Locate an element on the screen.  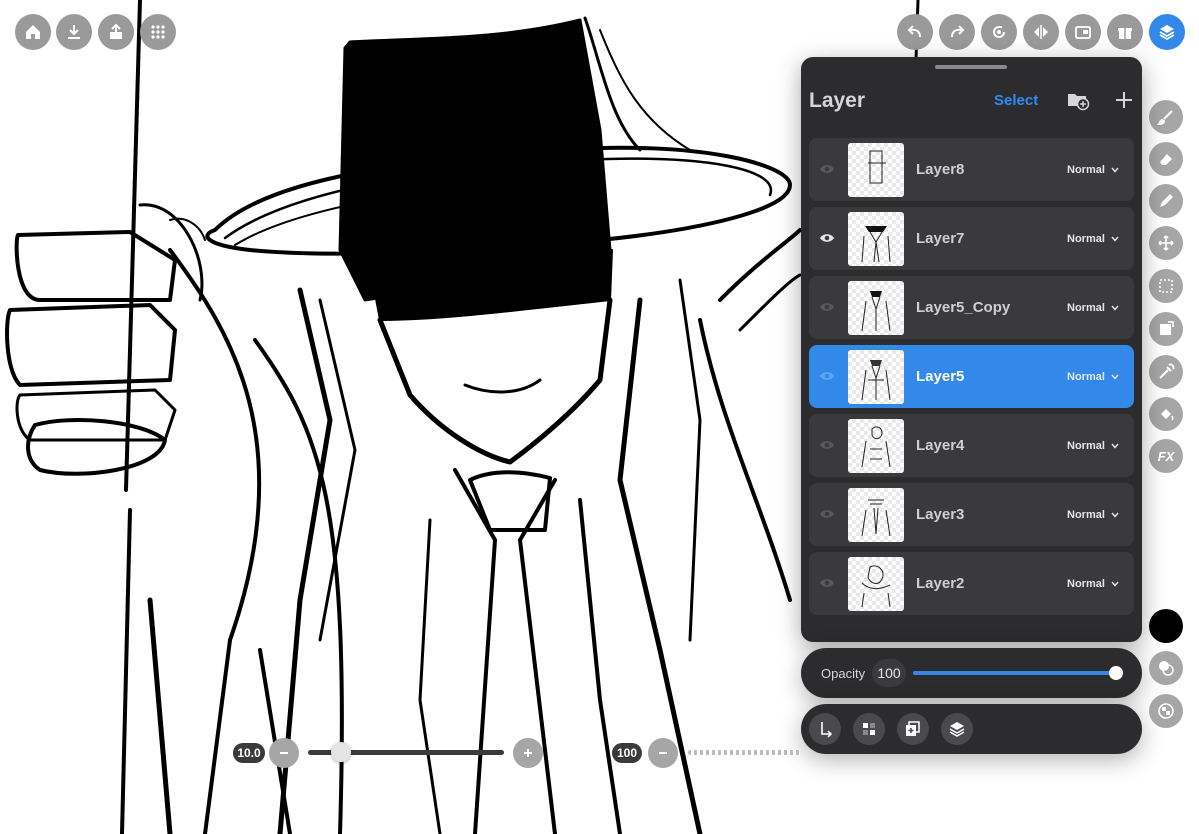
undo-button is located at coordinates (915, 32).